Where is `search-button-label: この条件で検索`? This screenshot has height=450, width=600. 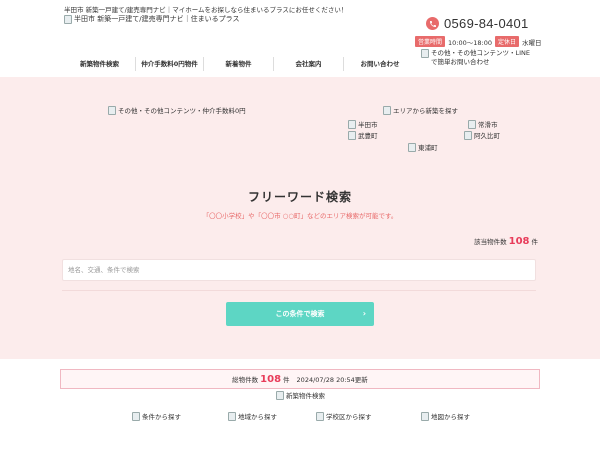
search-button-label: この条件で検索 is located at coordinates (300, 314).